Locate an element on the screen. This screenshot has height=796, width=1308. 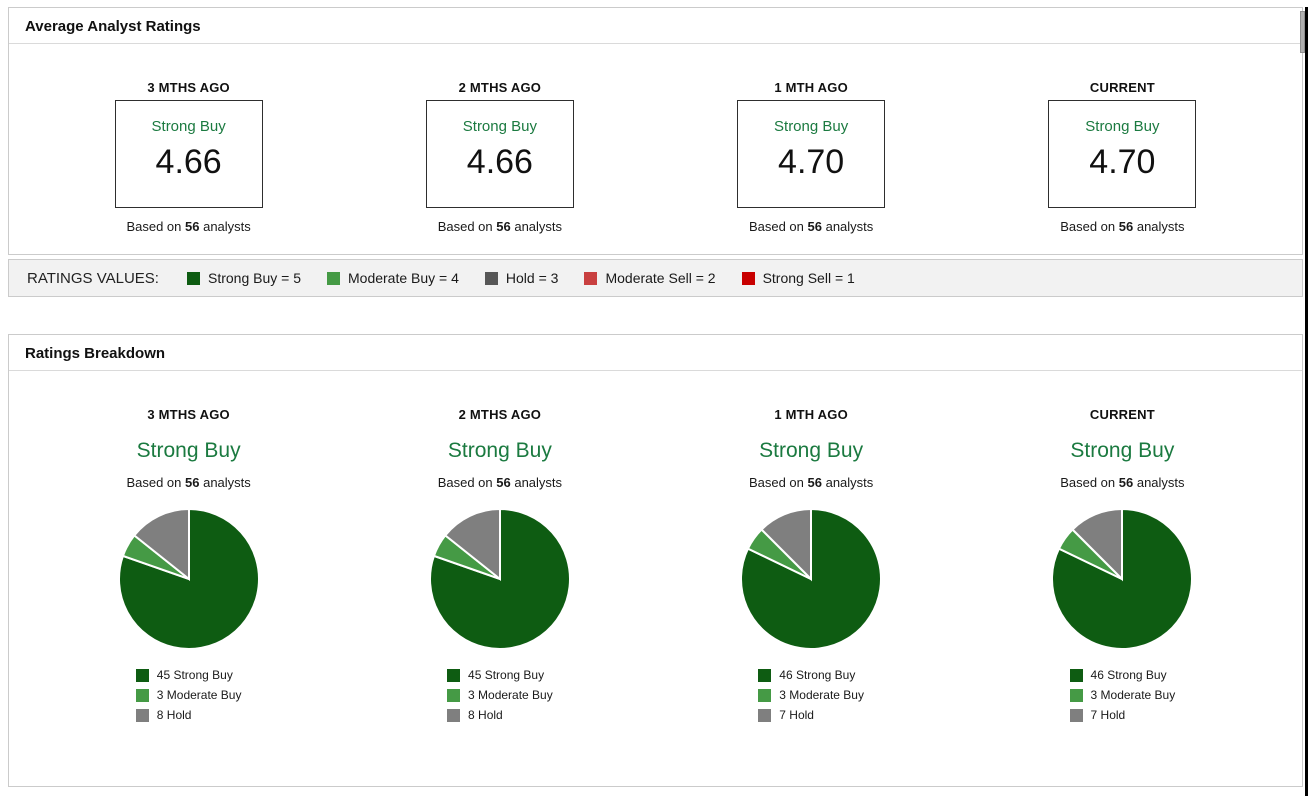
rating-box: Strong Buy 4.70 is located at coordinates (1122, 154).